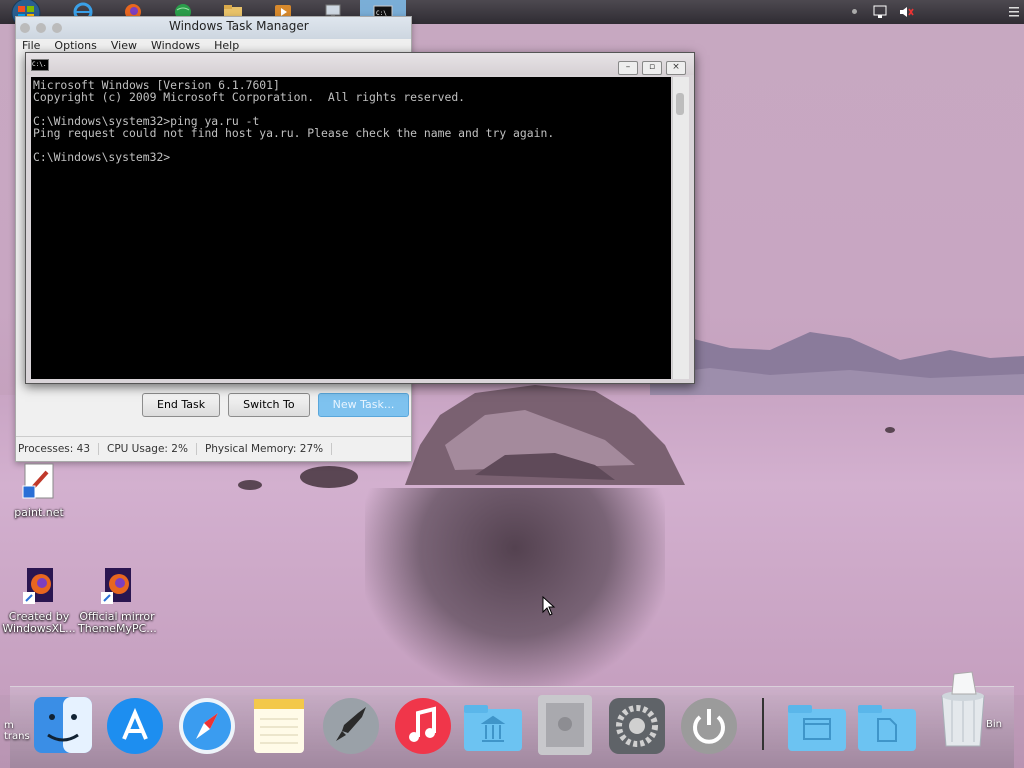  What do you see at coordinates (515, 588) in the screenshot?
I see `rock-reflection` at bounding box center [515, 588].